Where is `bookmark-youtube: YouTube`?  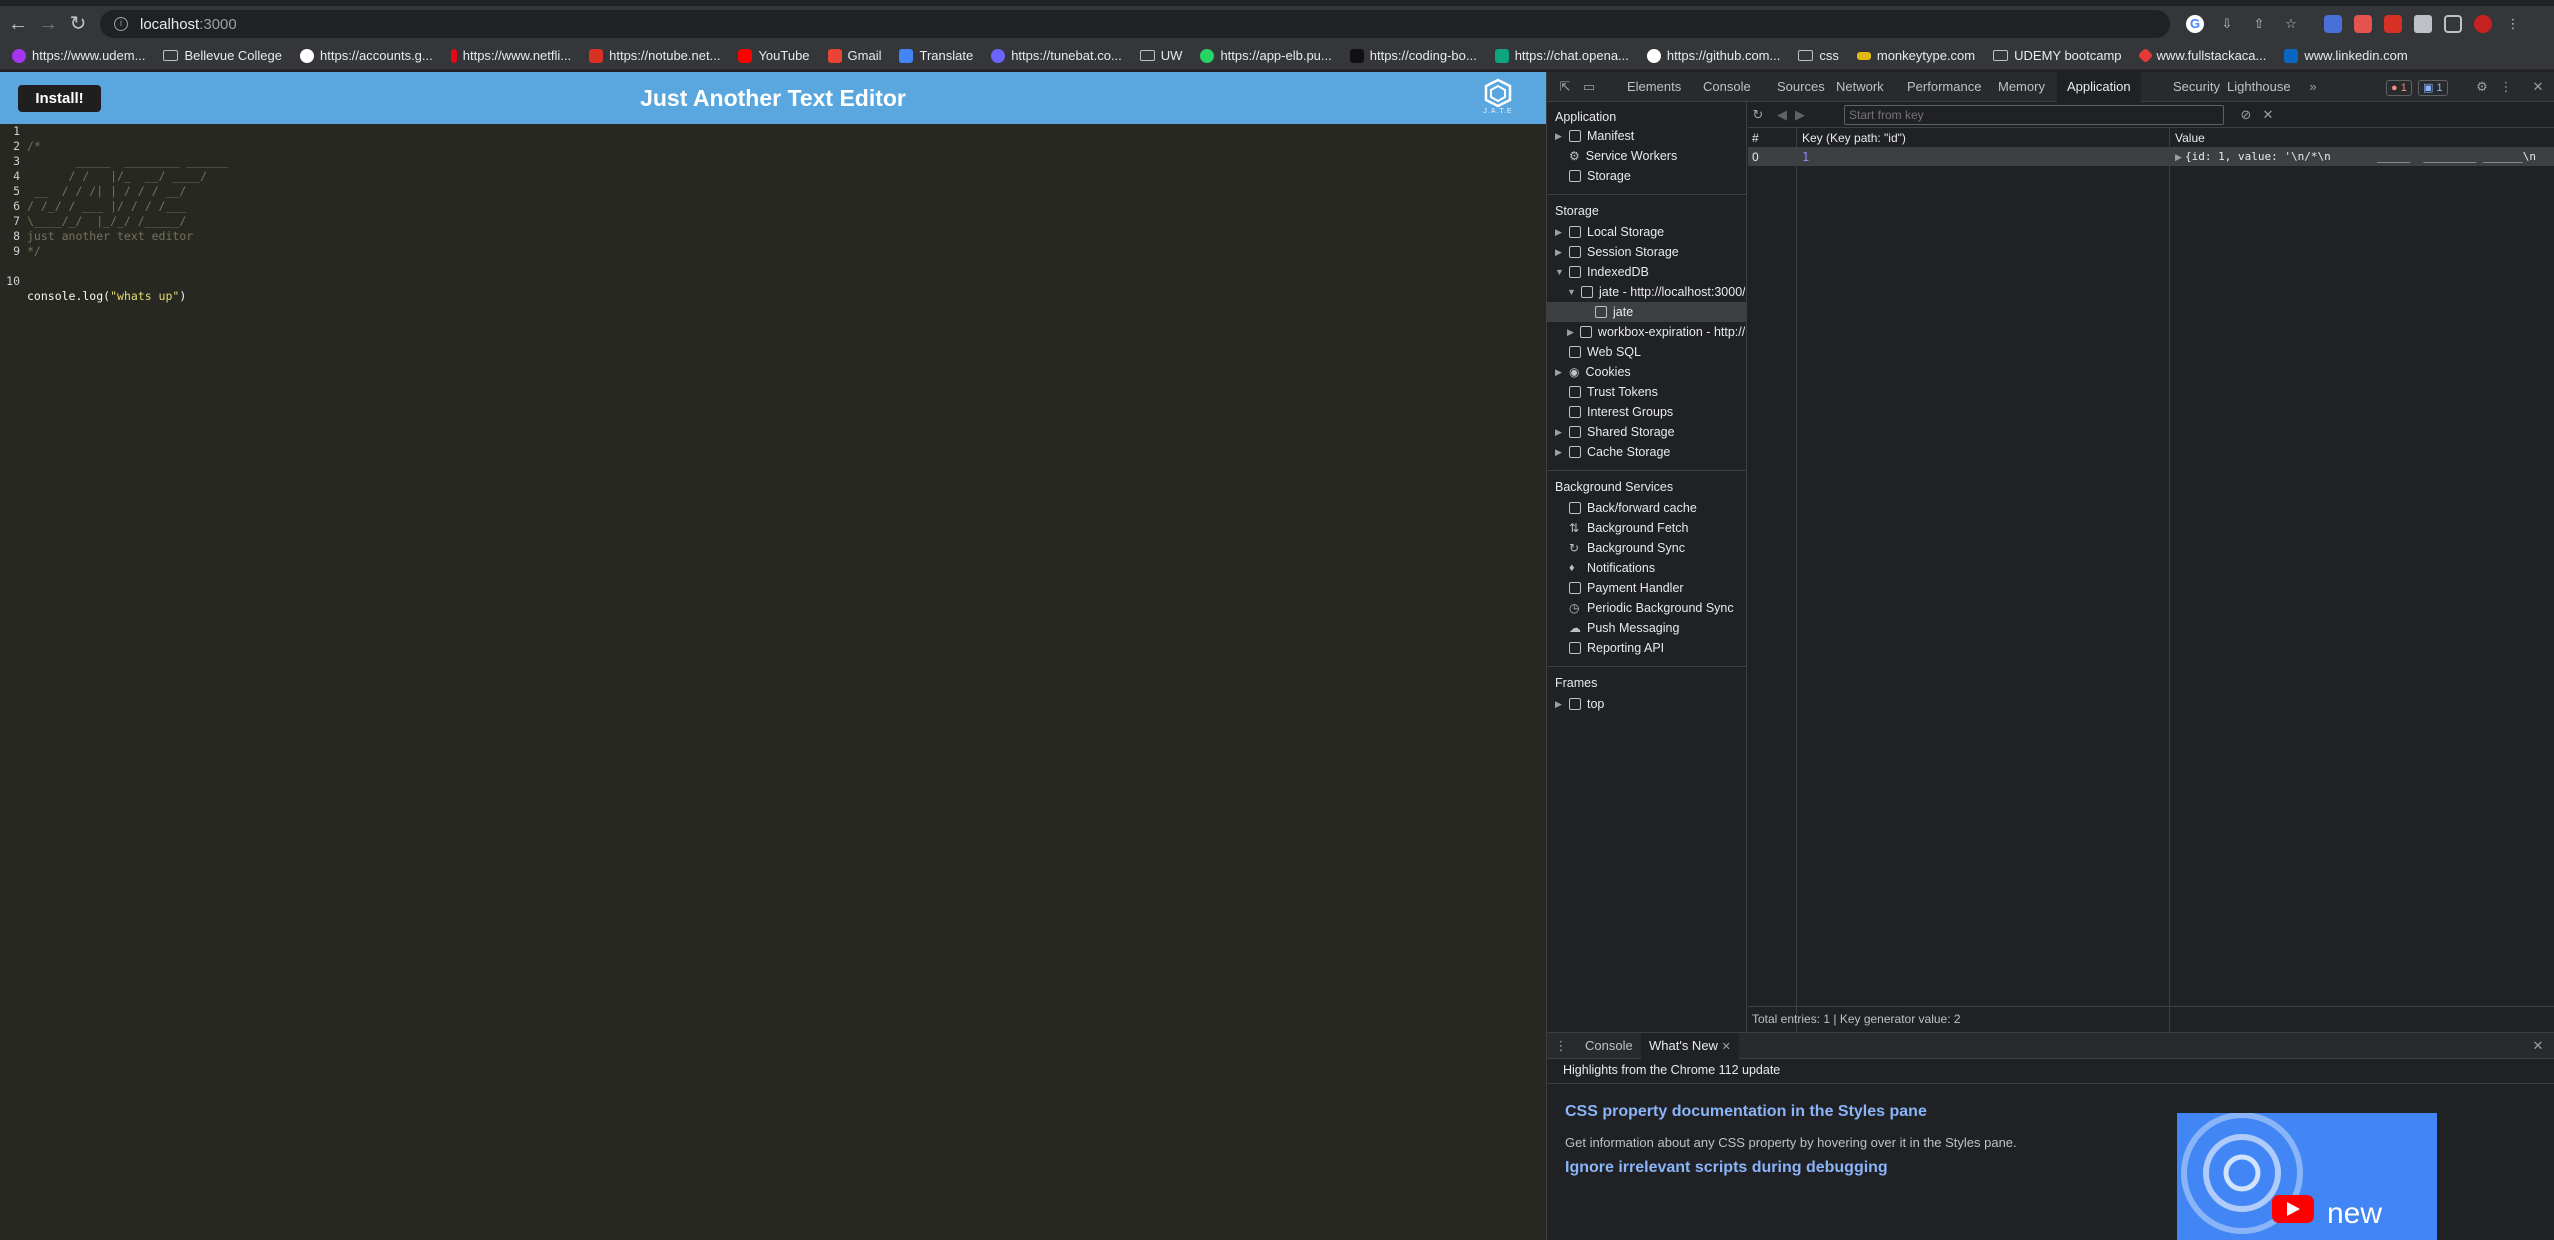
bookmark-youtube: YouTube is located at coordinates (773, 56).